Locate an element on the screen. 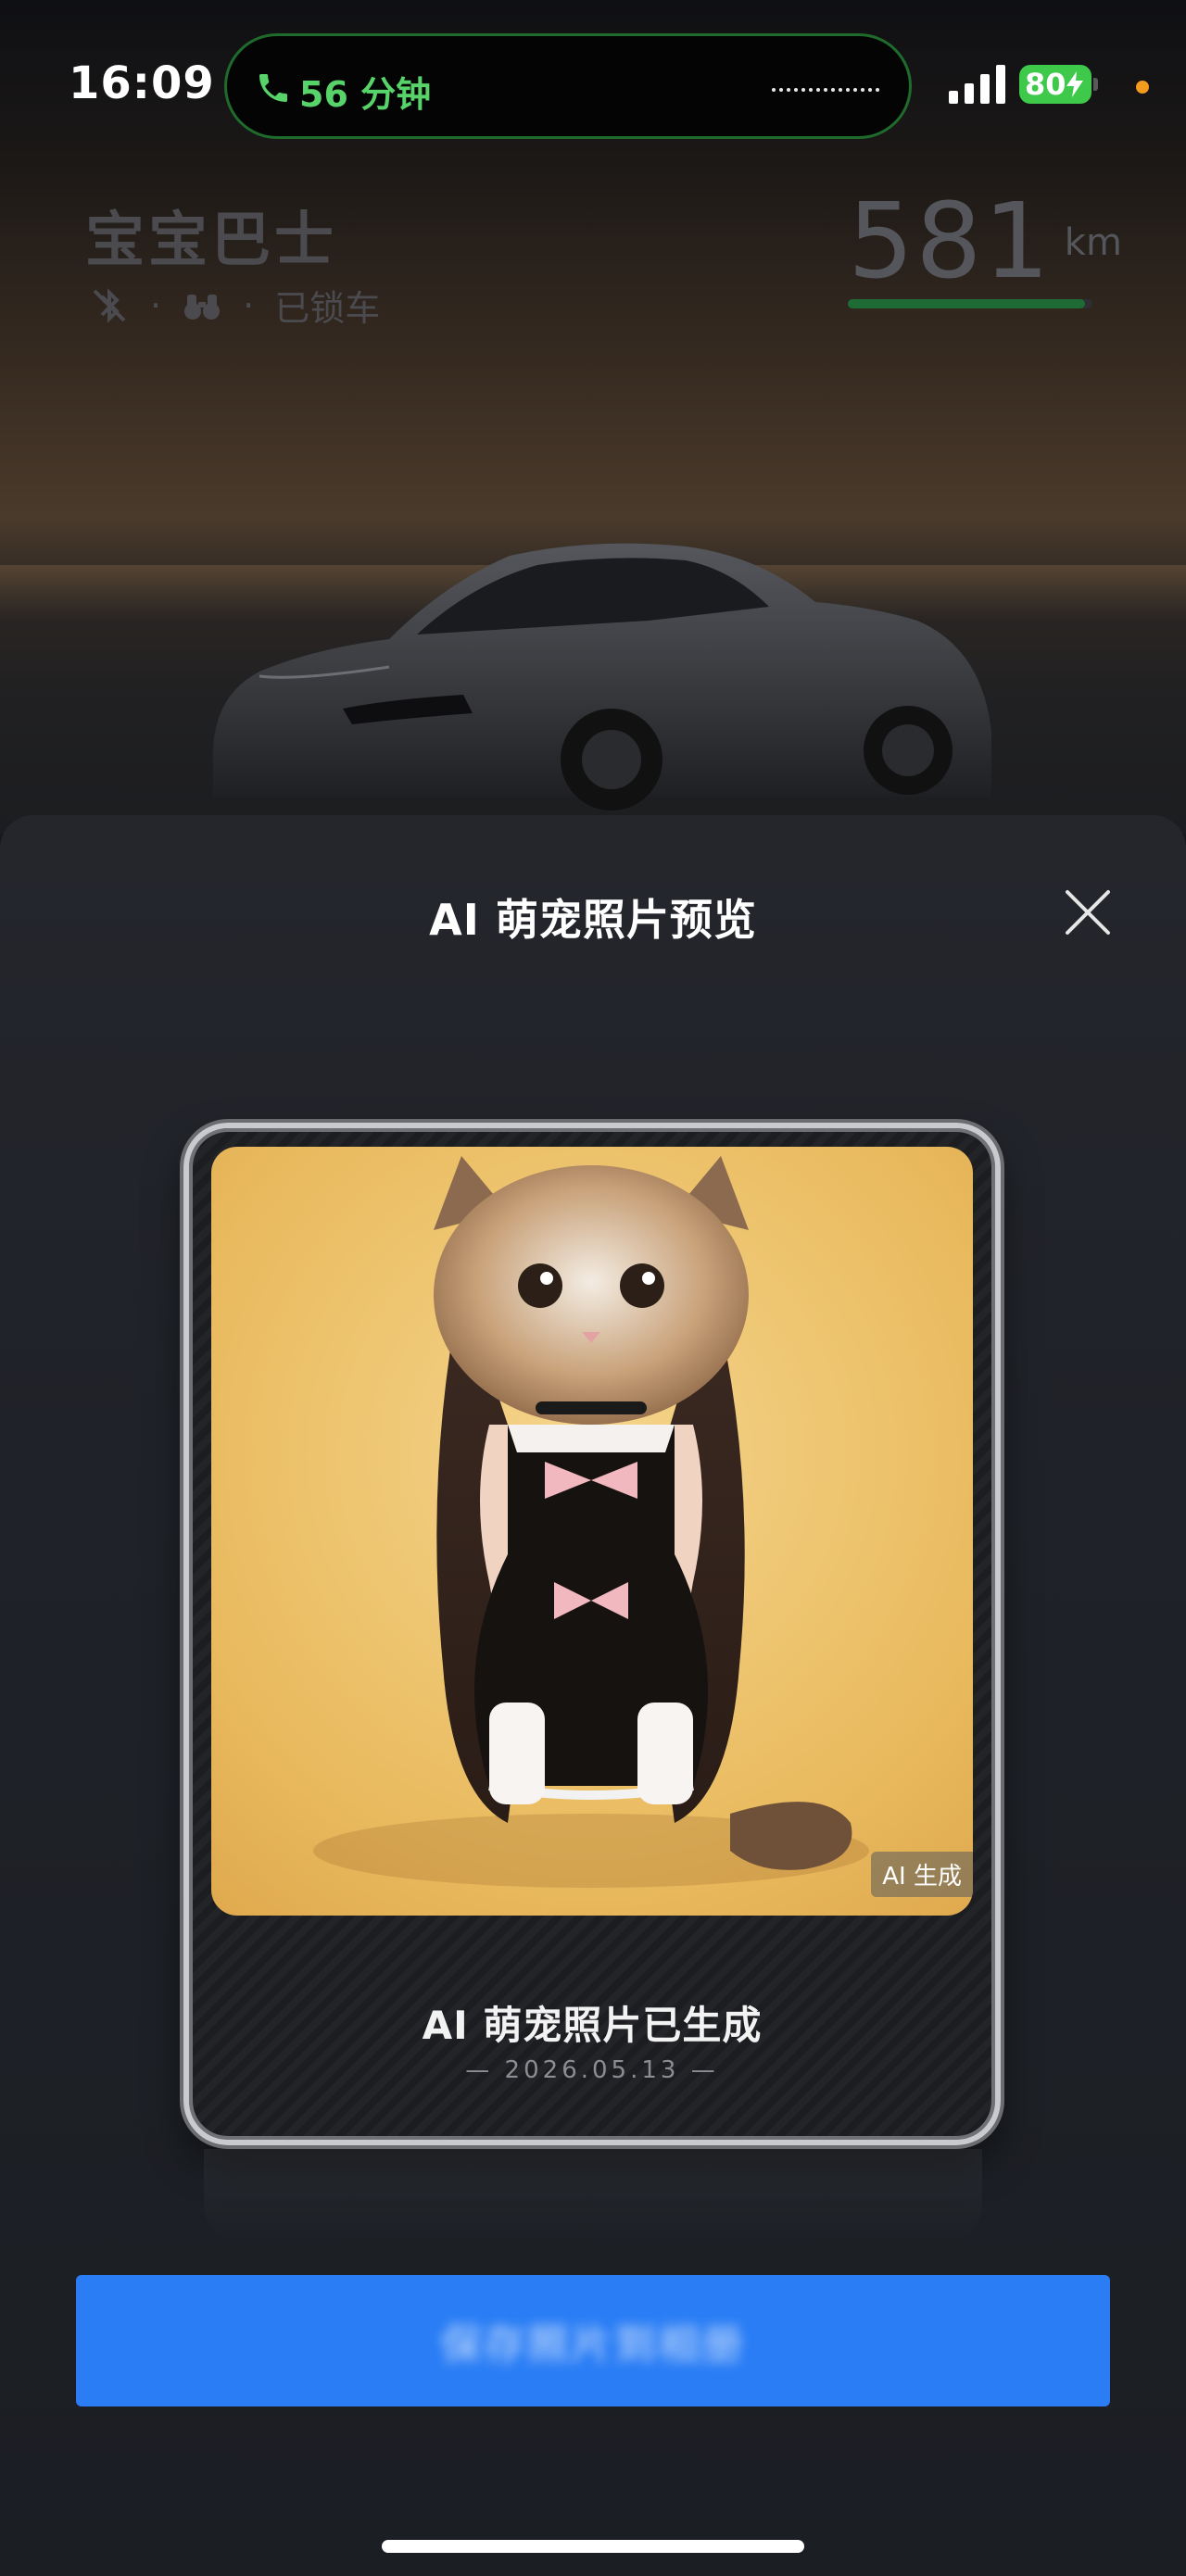  range-progress-bar is located at coordinates (970, 303).